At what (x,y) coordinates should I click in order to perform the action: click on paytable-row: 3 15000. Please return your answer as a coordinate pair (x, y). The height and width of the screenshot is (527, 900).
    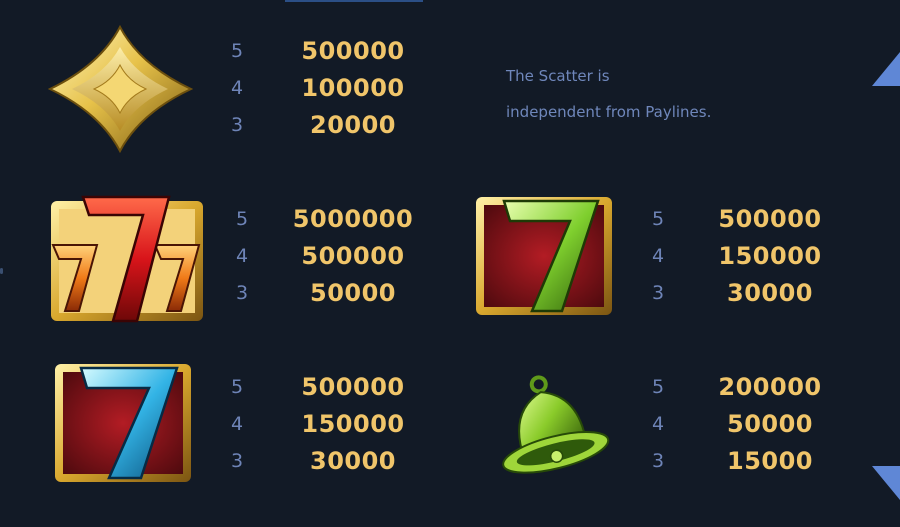
    Looking at the image, I should click on (747, 461).